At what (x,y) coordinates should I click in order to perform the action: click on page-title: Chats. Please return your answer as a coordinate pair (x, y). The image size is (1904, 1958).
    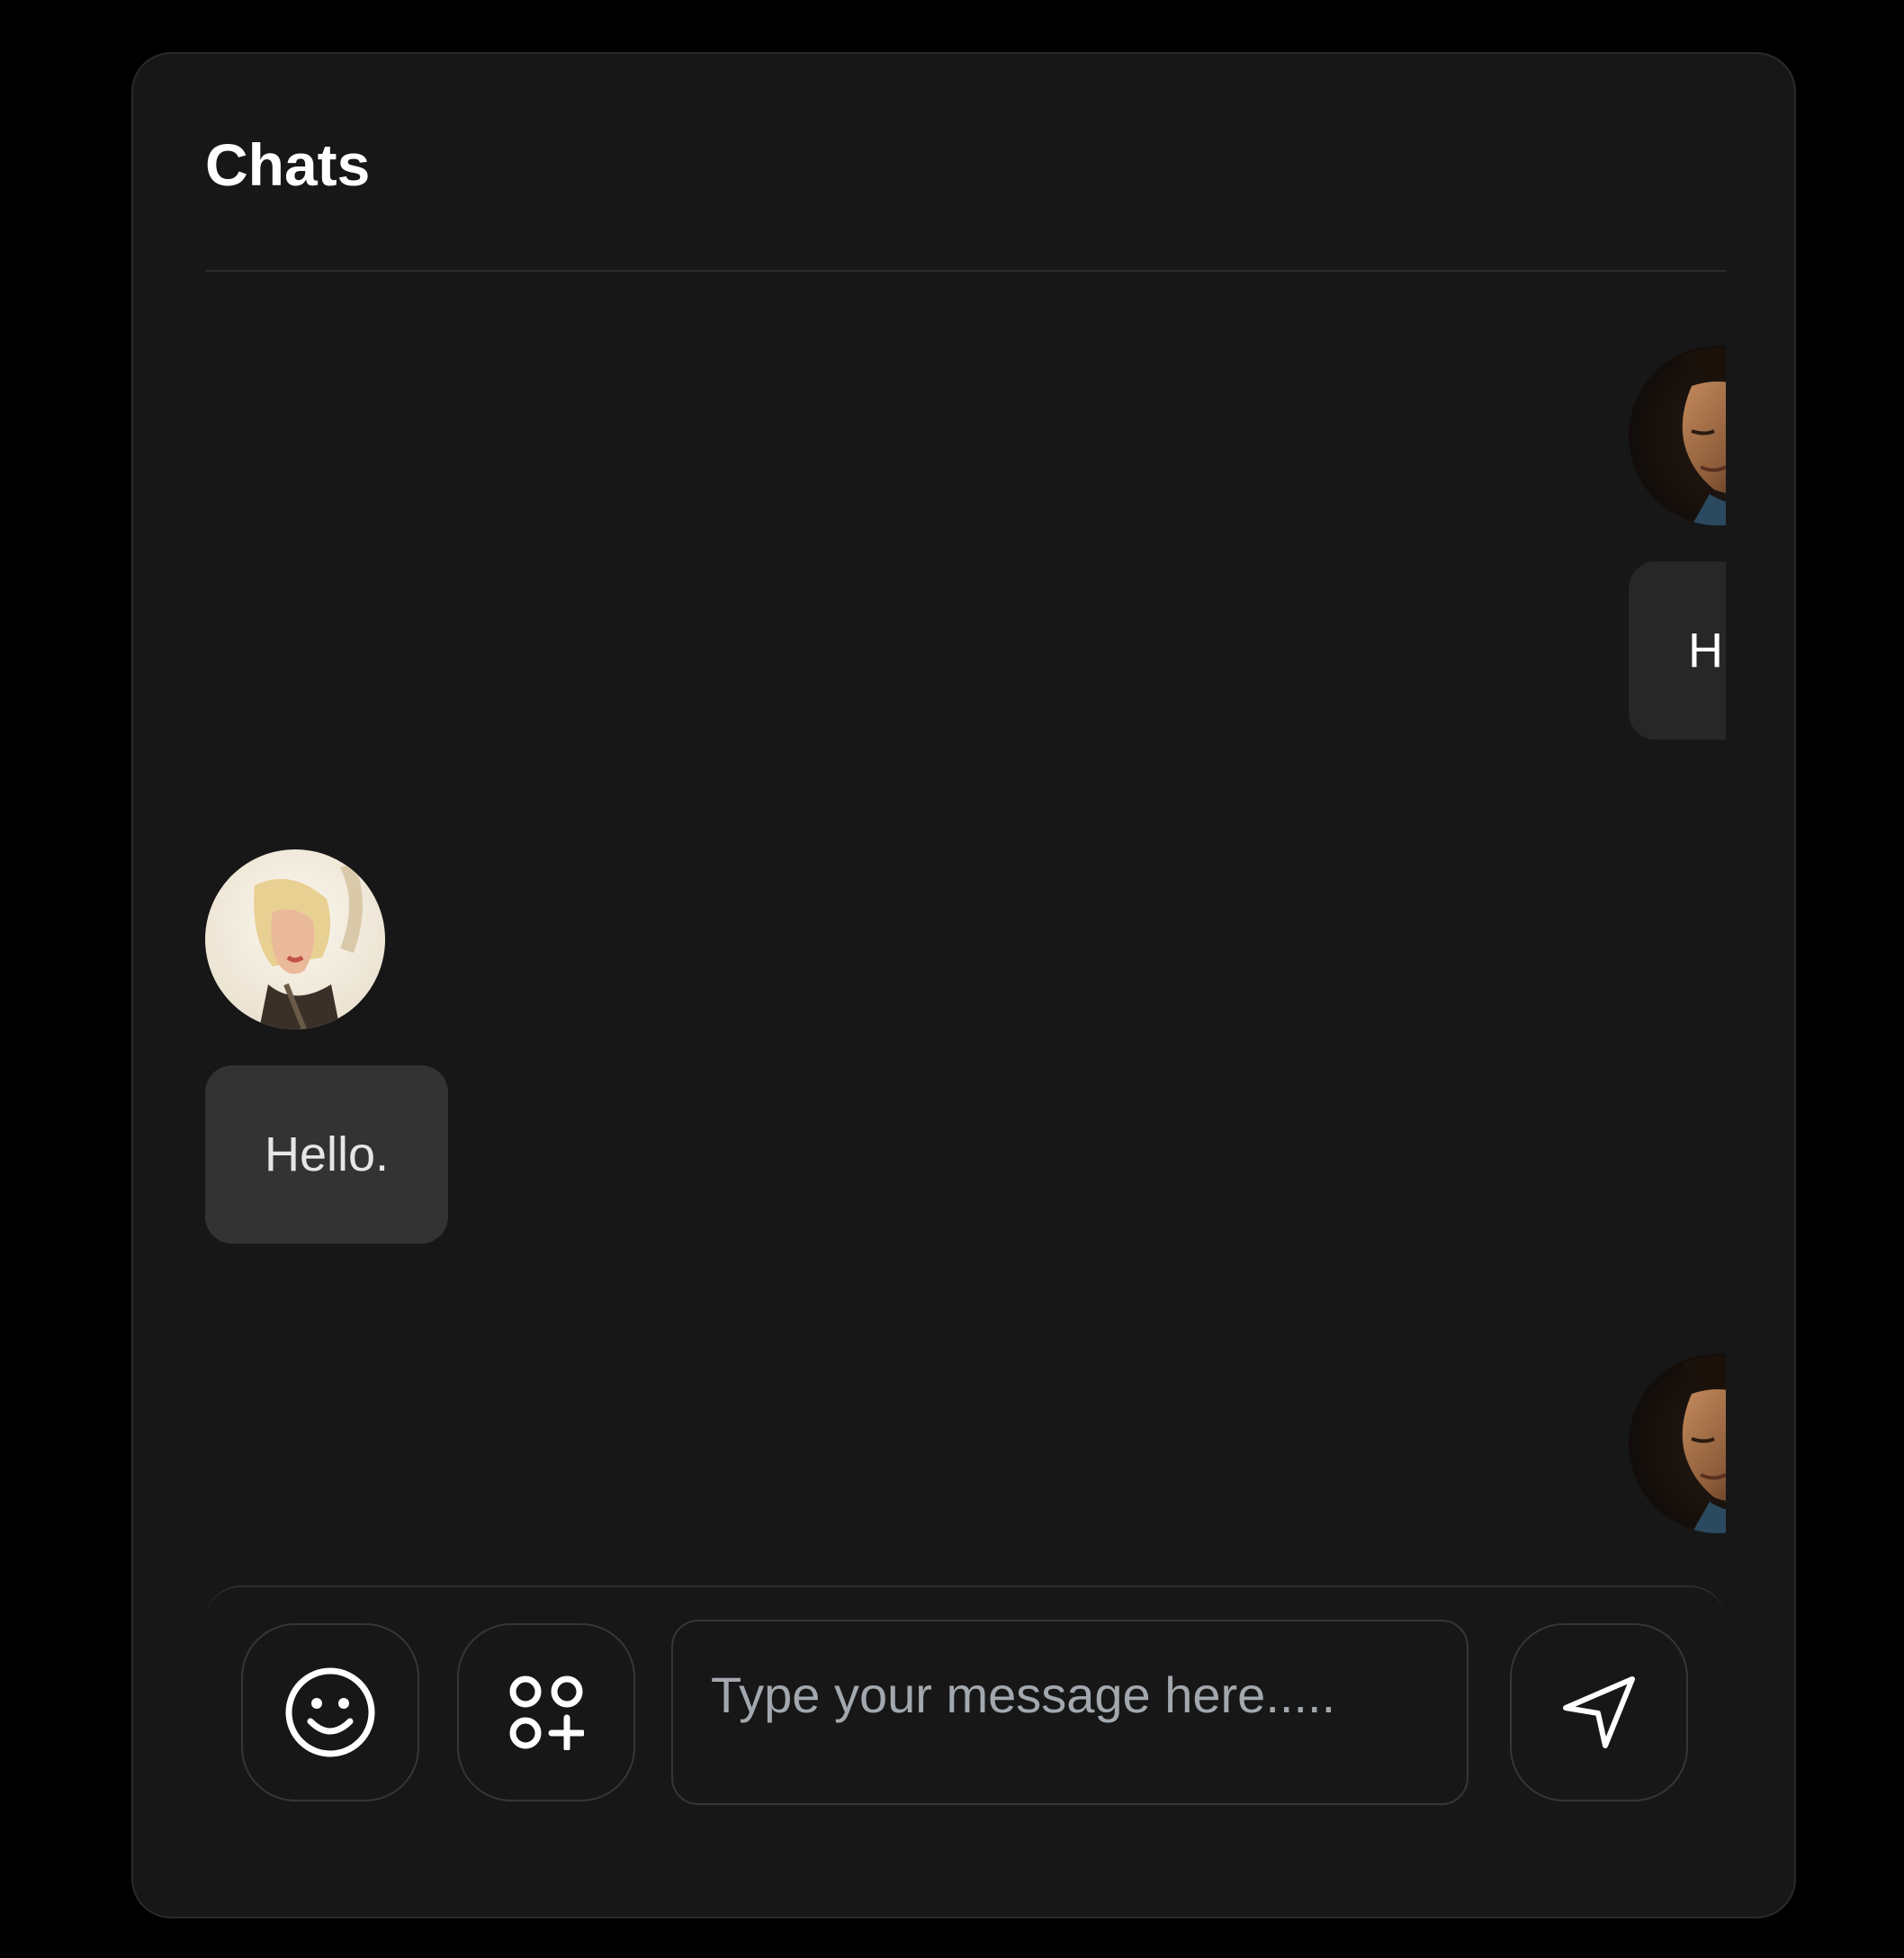
    Looking at the image, I should click on (288, 164).